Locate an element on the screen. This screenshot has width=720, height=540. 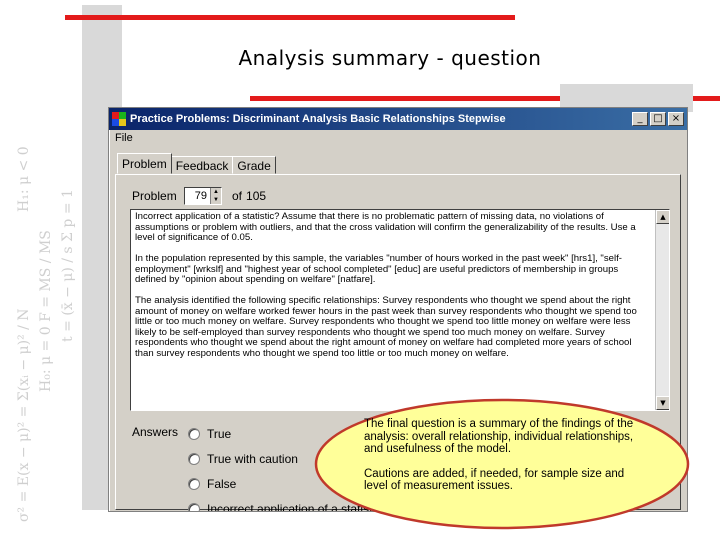
close-button: × is located at coordinates (676, 119).